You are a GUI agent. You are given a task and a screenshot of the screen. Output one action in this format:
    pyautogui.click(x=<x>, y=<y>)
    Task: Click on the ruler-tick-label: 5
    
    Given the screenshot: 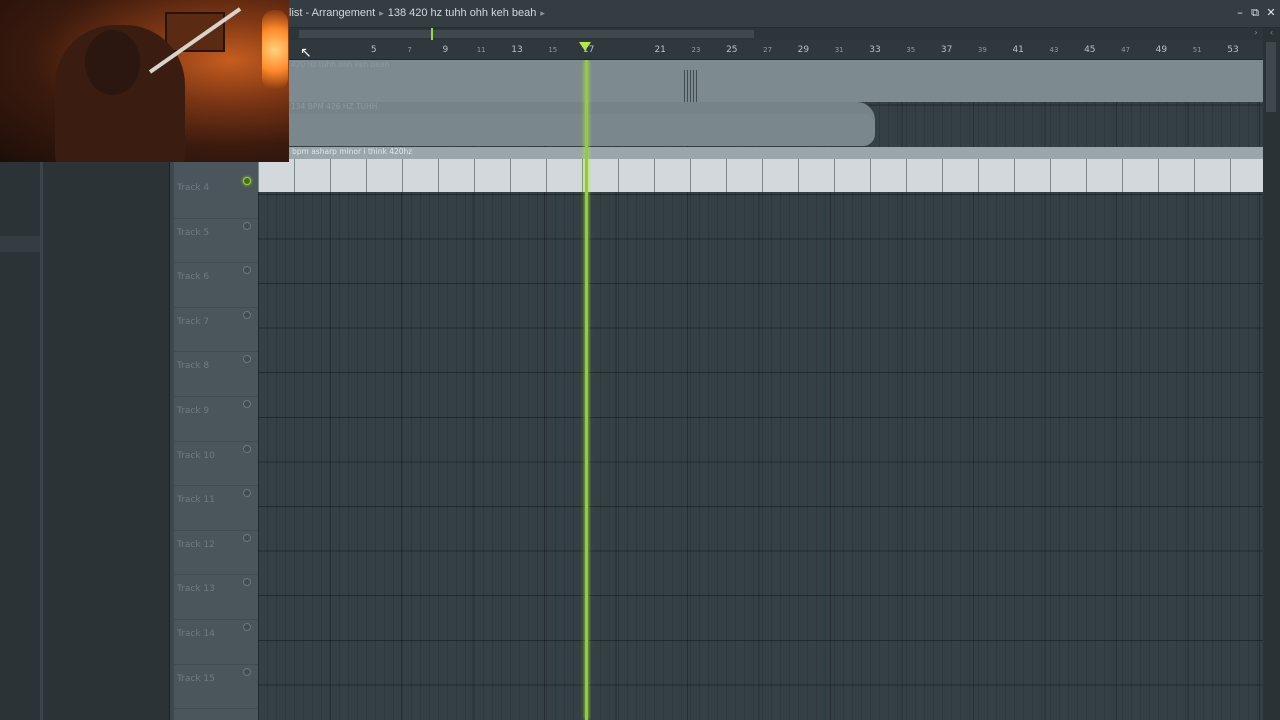 What is the action you would take?
    pyautogui.click(x=373, y=50)
    